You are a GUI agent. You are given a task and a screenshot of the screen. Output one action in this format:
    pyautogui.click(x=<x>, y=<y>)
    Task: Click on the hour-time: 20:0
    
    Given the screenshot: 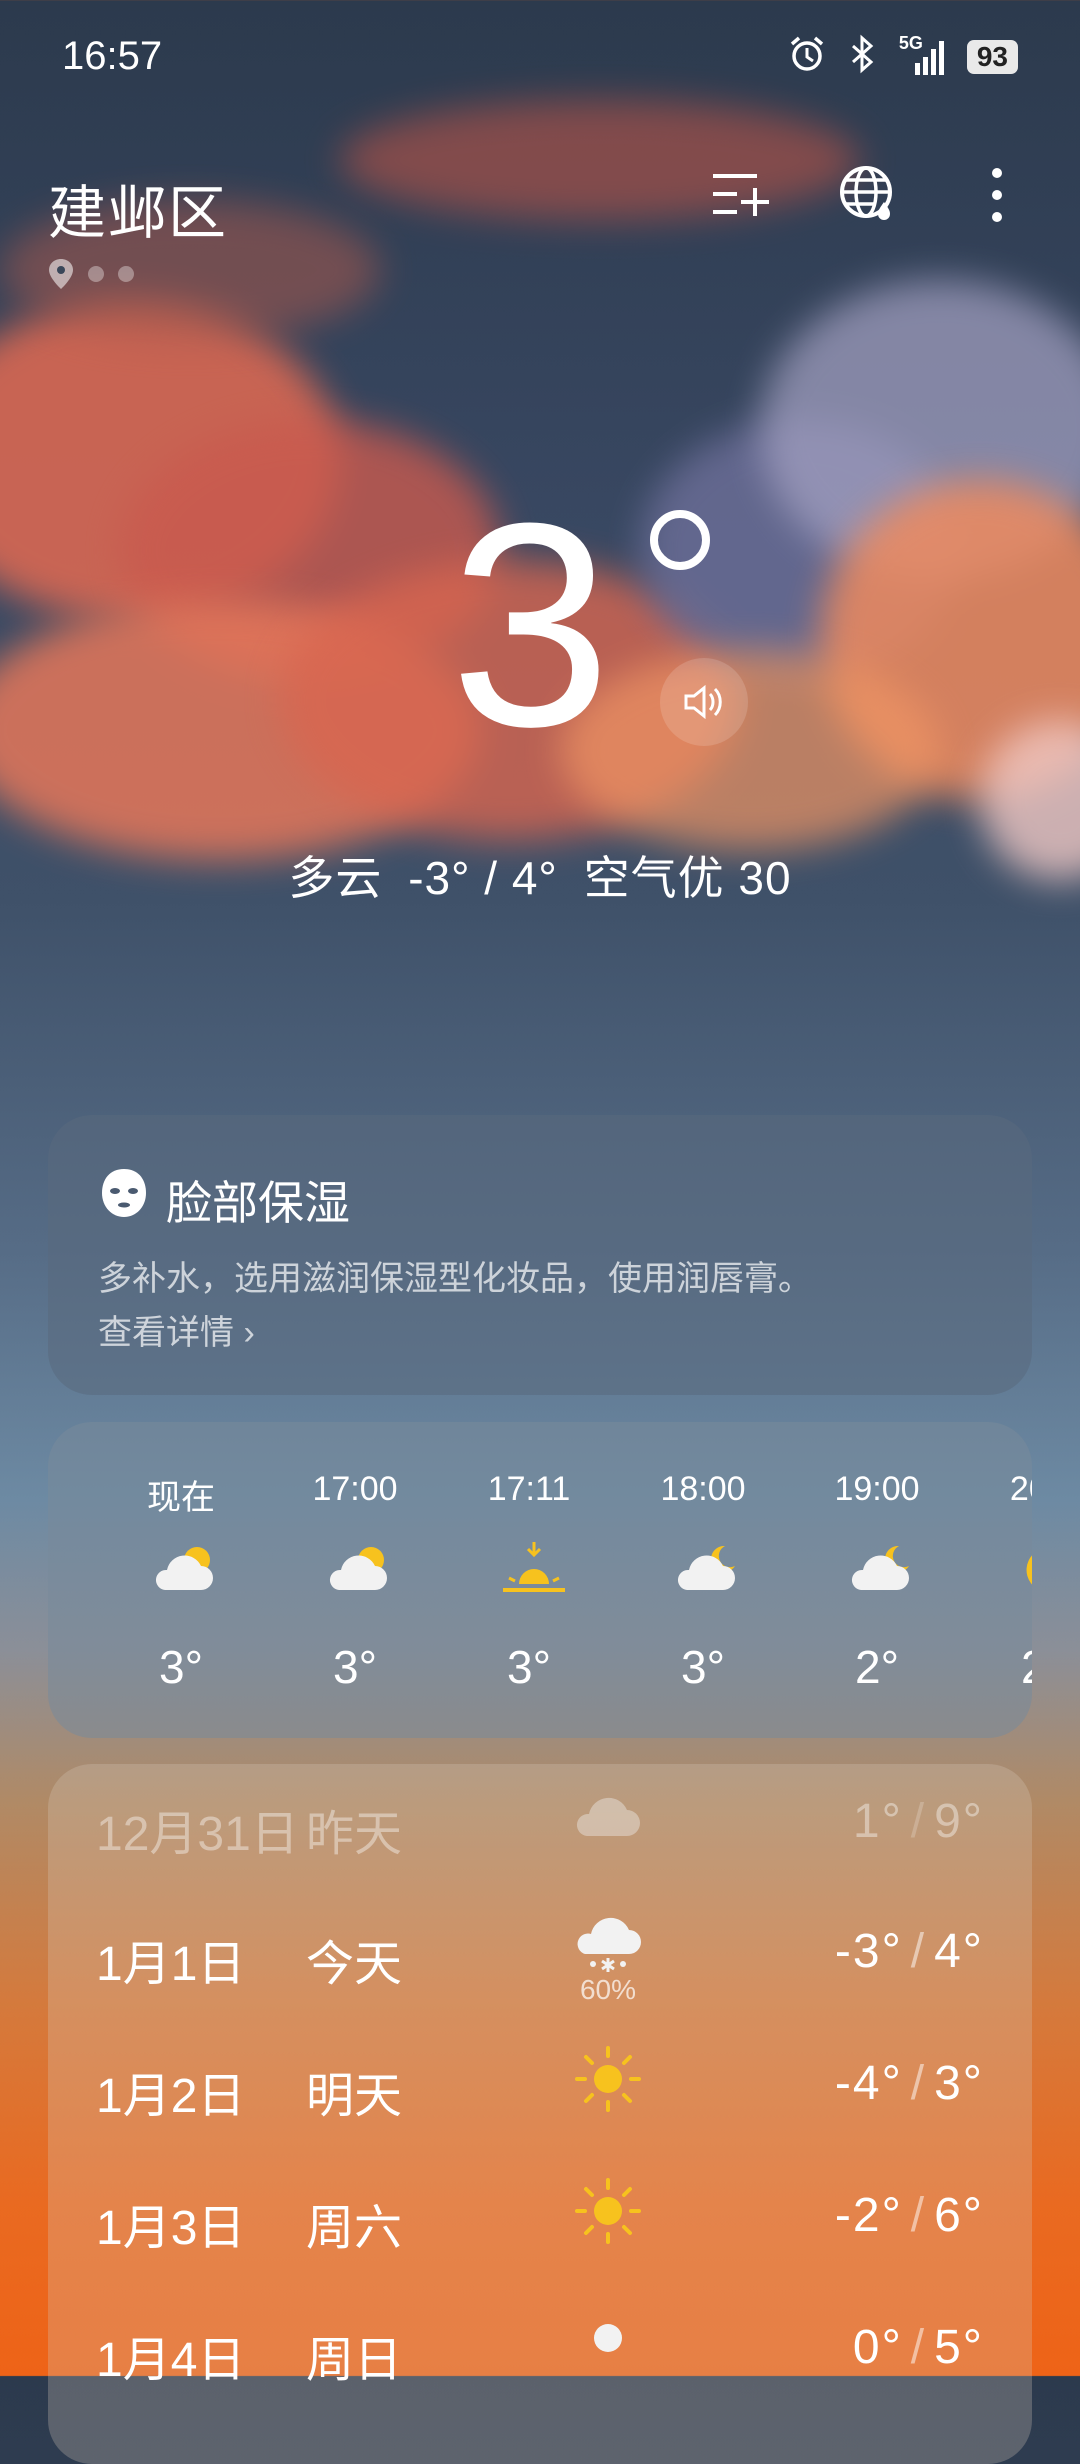 What is the action you would take?
    pyautogui.click(x=1020, y=1489)
    